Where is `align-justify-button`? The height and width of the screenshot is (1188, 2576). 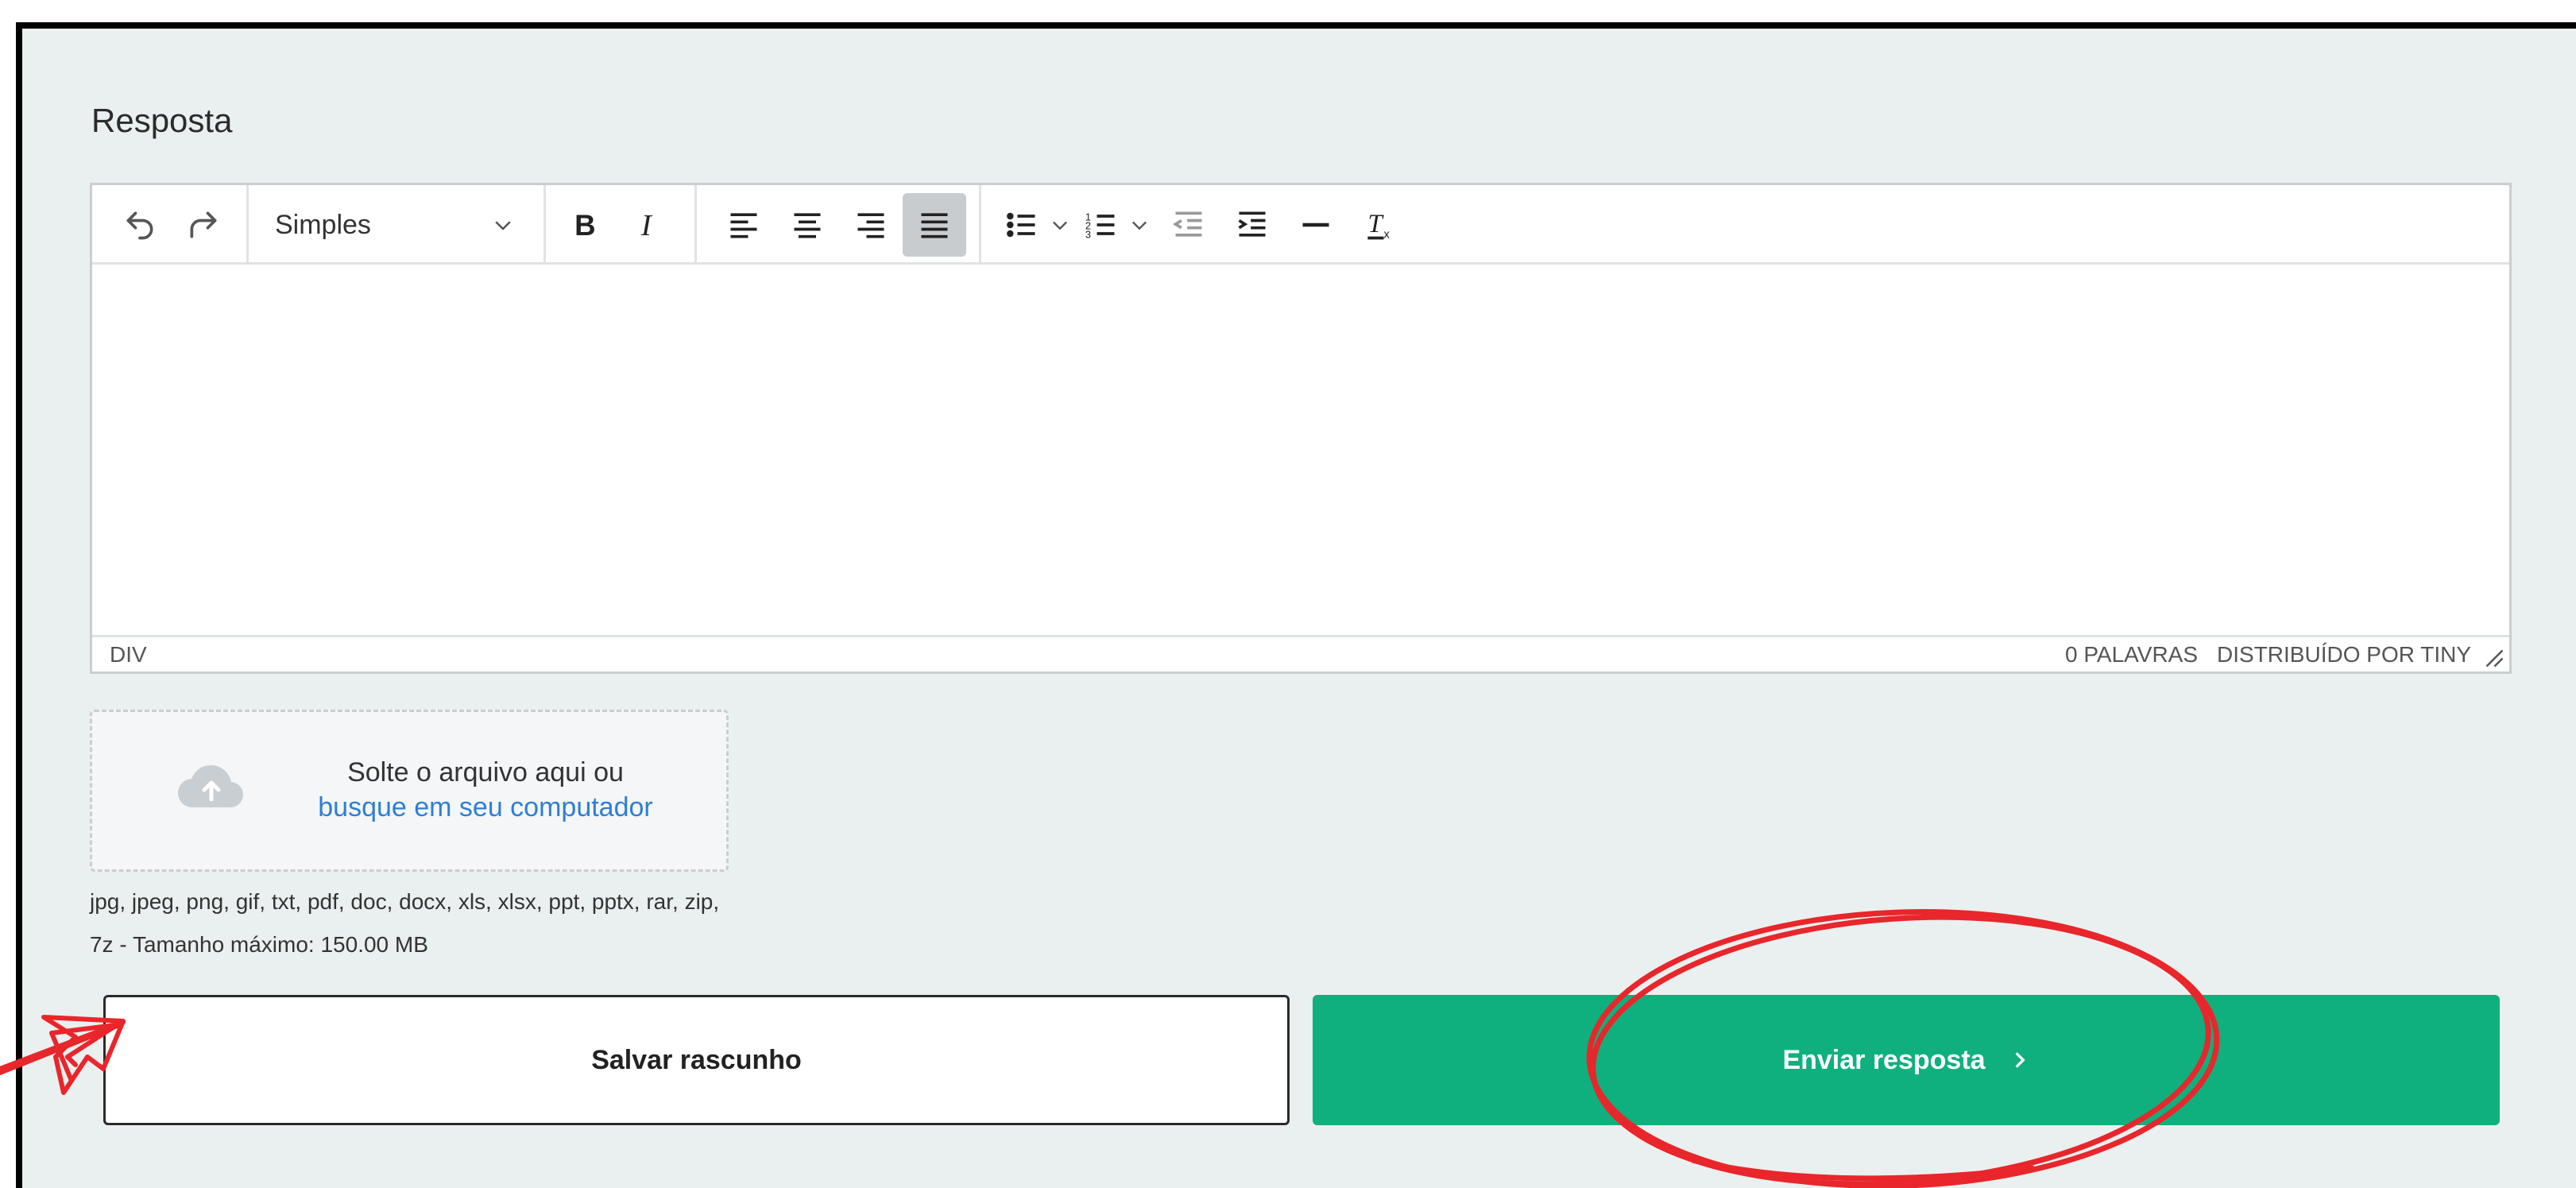
align-justify-button is located at coordinates (935, 225).